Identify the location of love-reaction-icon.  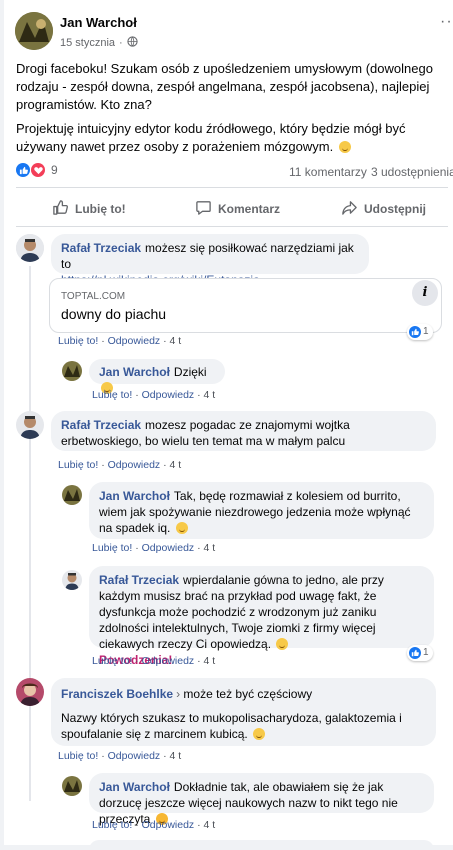
(38, 170).